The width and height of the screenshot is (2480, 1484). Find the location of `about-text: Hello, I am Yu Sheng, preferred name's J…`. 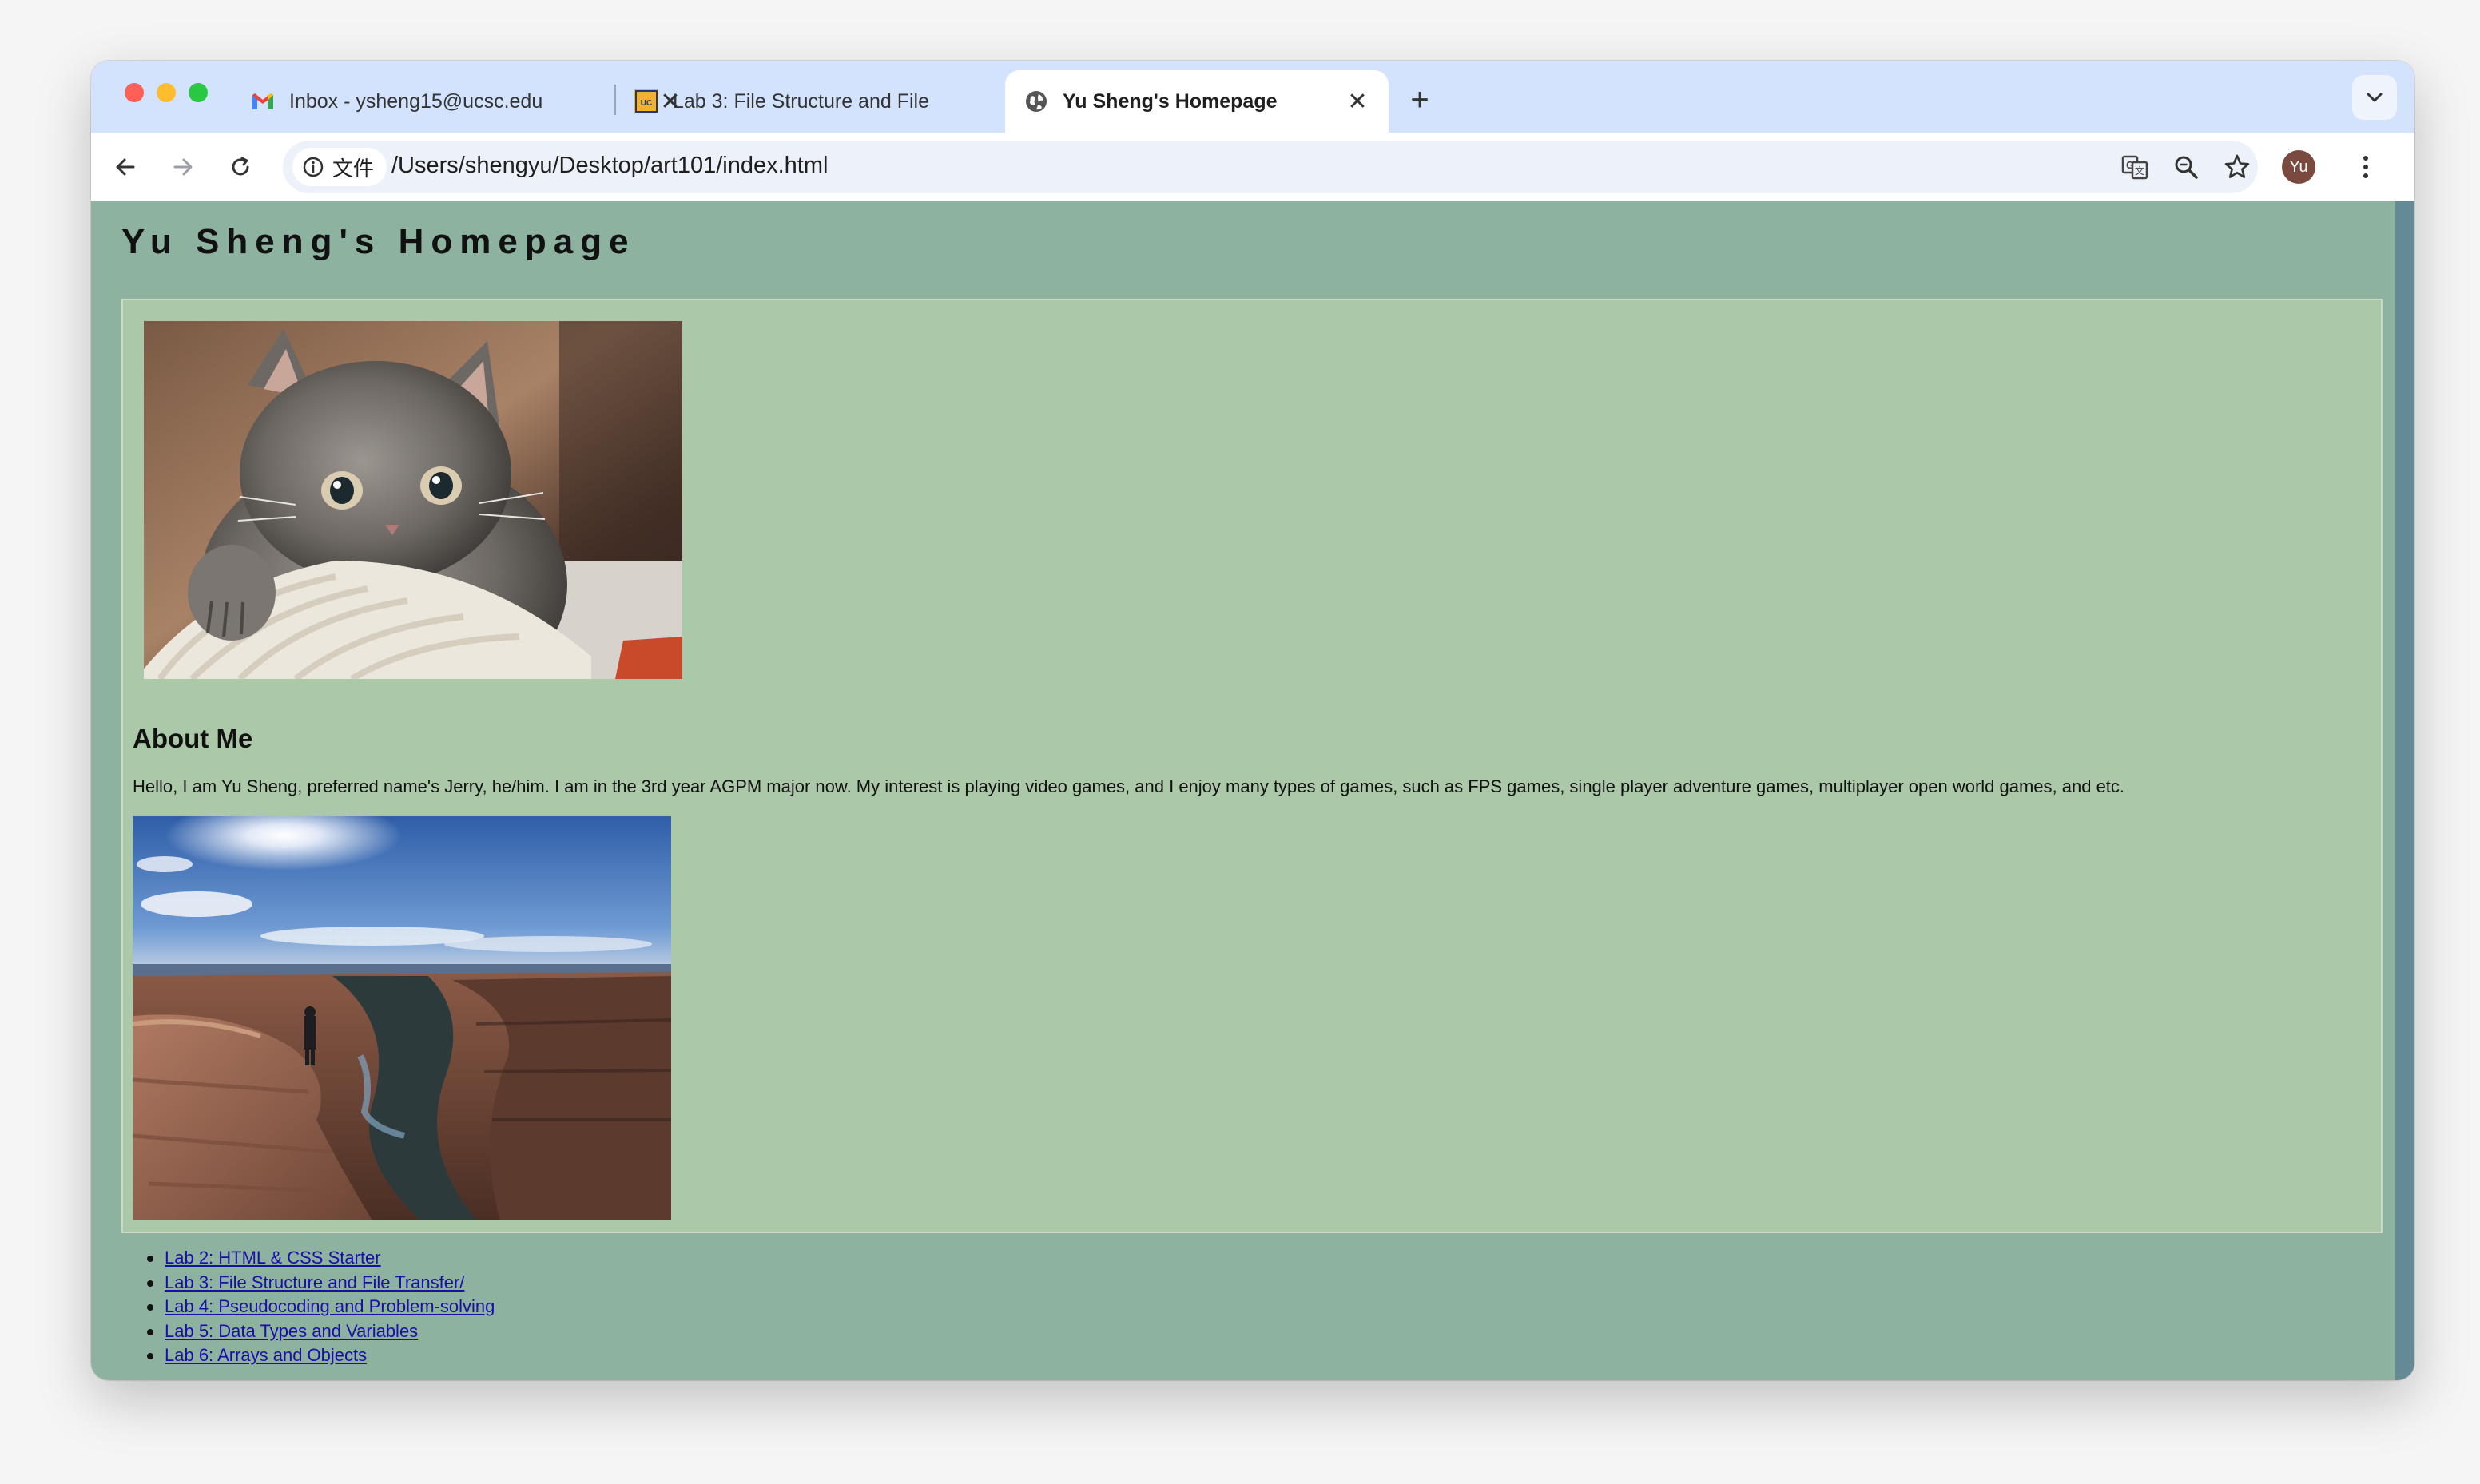

about-text: Hello, I am Yu Sheng, preferred name's J… is located at coordinates (1129, 786).